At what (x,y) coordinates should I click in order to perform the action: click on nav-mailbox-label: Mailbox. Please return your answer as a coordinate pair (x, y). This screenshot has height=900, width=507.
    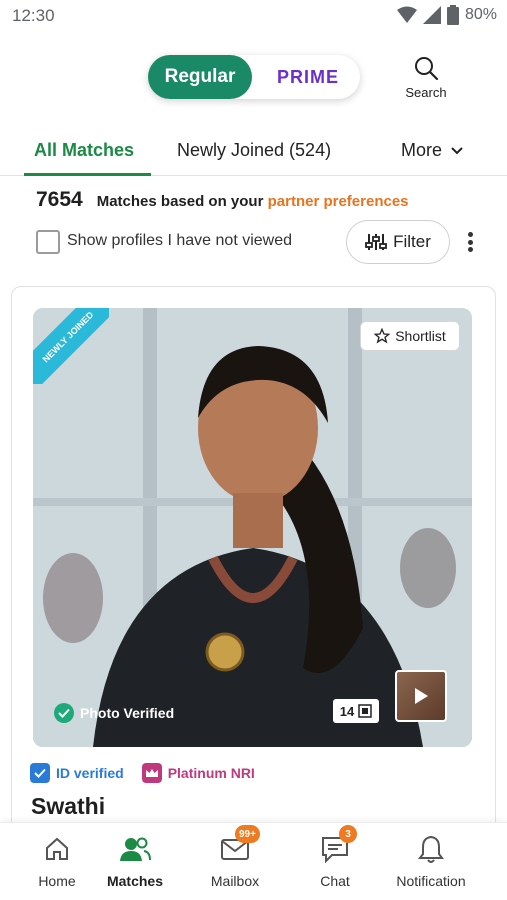
    Looking at the image, I should click on (235, 881).